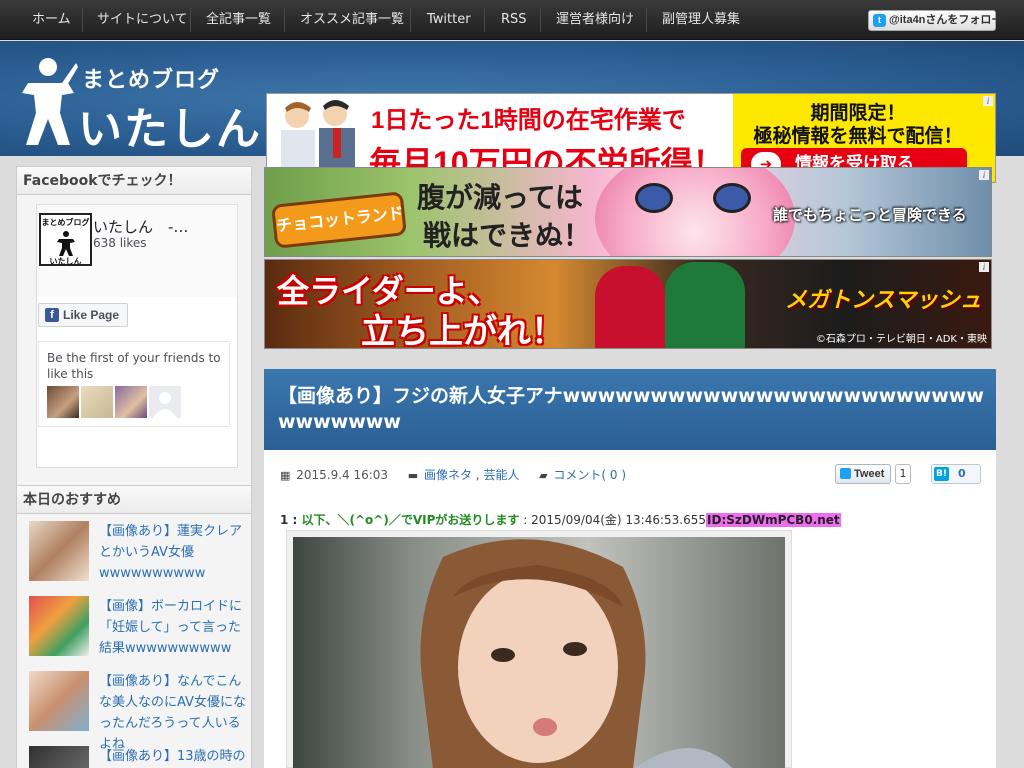  What do you see at coordinates (413, 475) in the screenshot?
I see `folder-icon: ▬` at bounding box center [413, 475].